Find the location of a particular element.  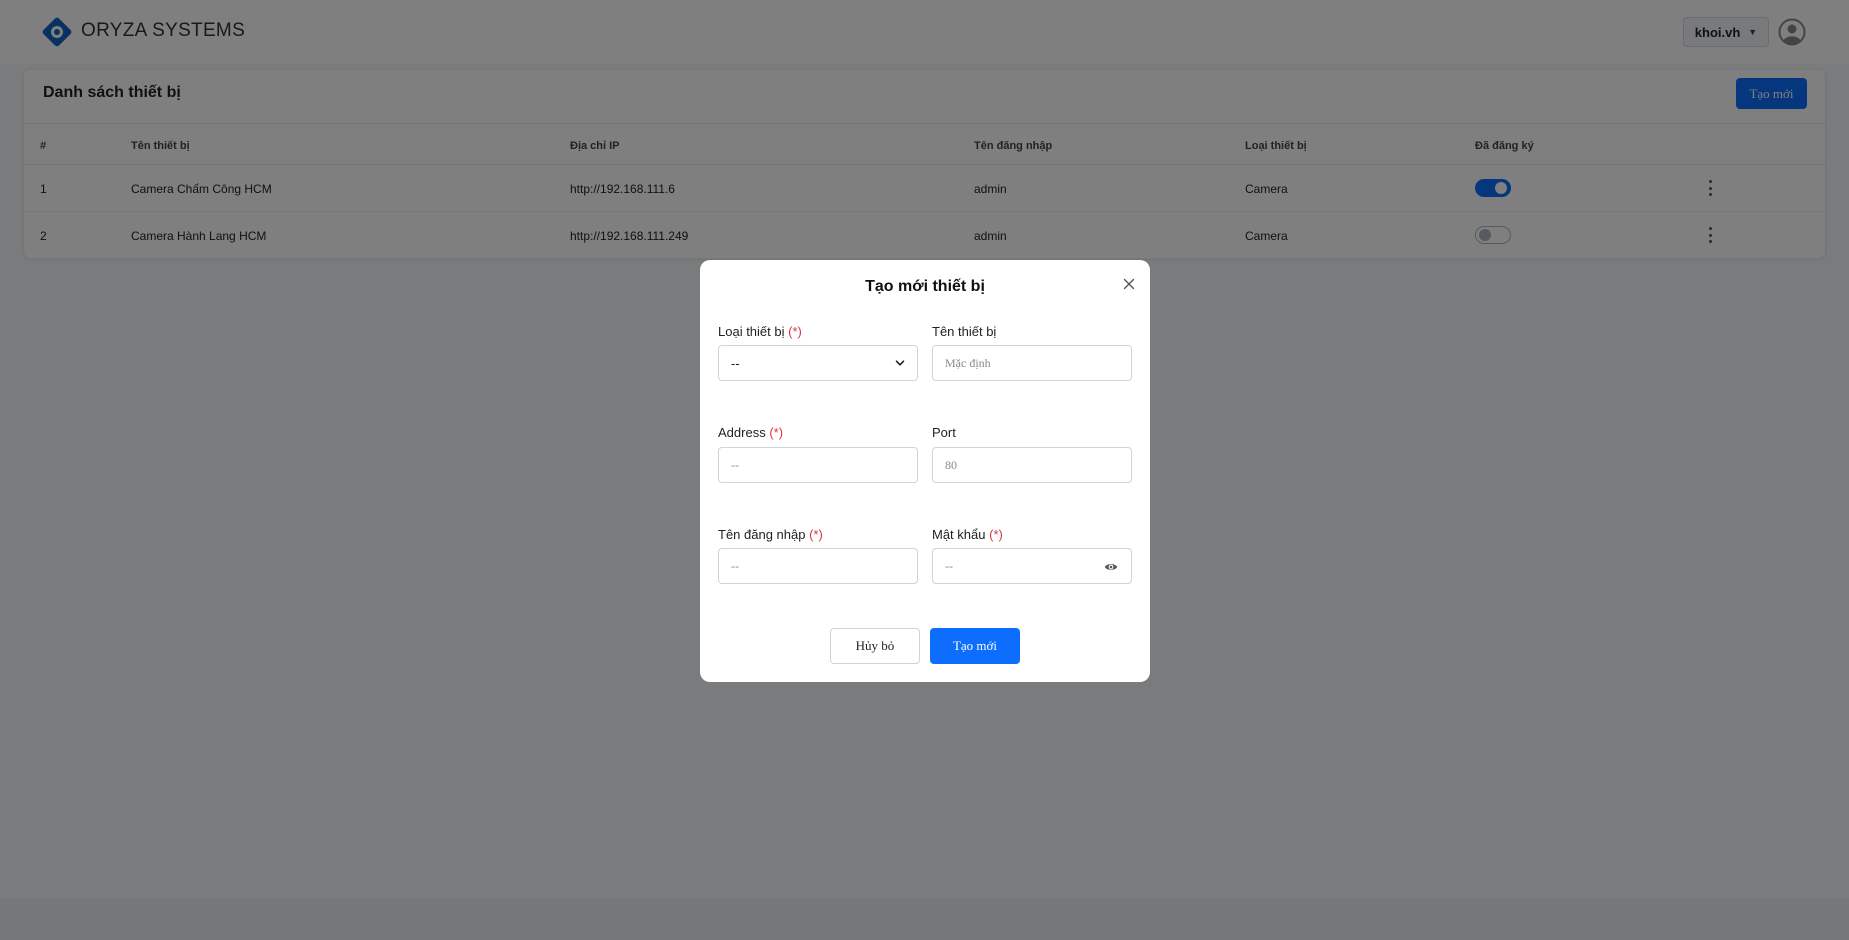

close-icon is located at coordinates (1129, 284).